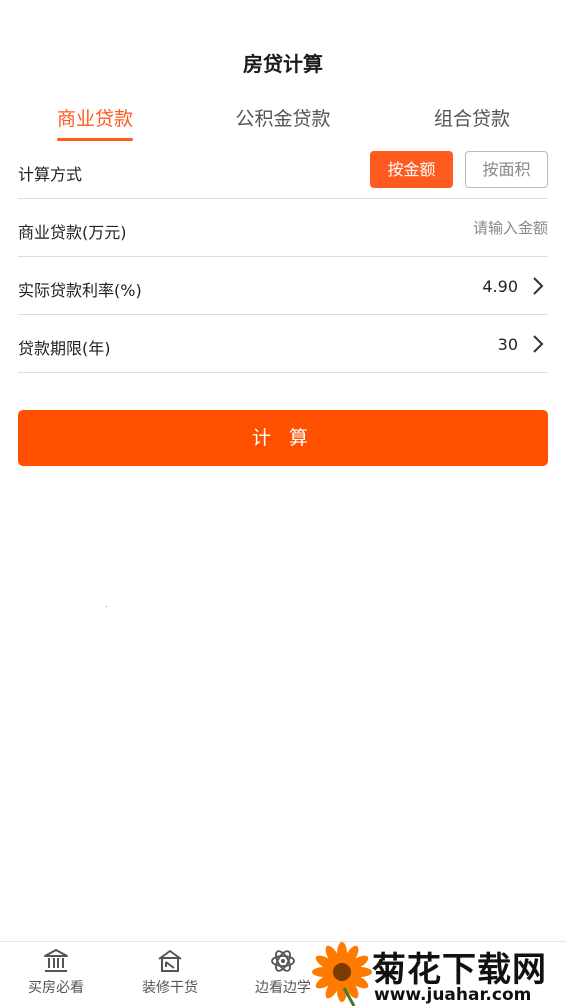 The image size is (566, 1006). I want to click on loan-amount-row: 商业贷款(万元), so click(283, 228).